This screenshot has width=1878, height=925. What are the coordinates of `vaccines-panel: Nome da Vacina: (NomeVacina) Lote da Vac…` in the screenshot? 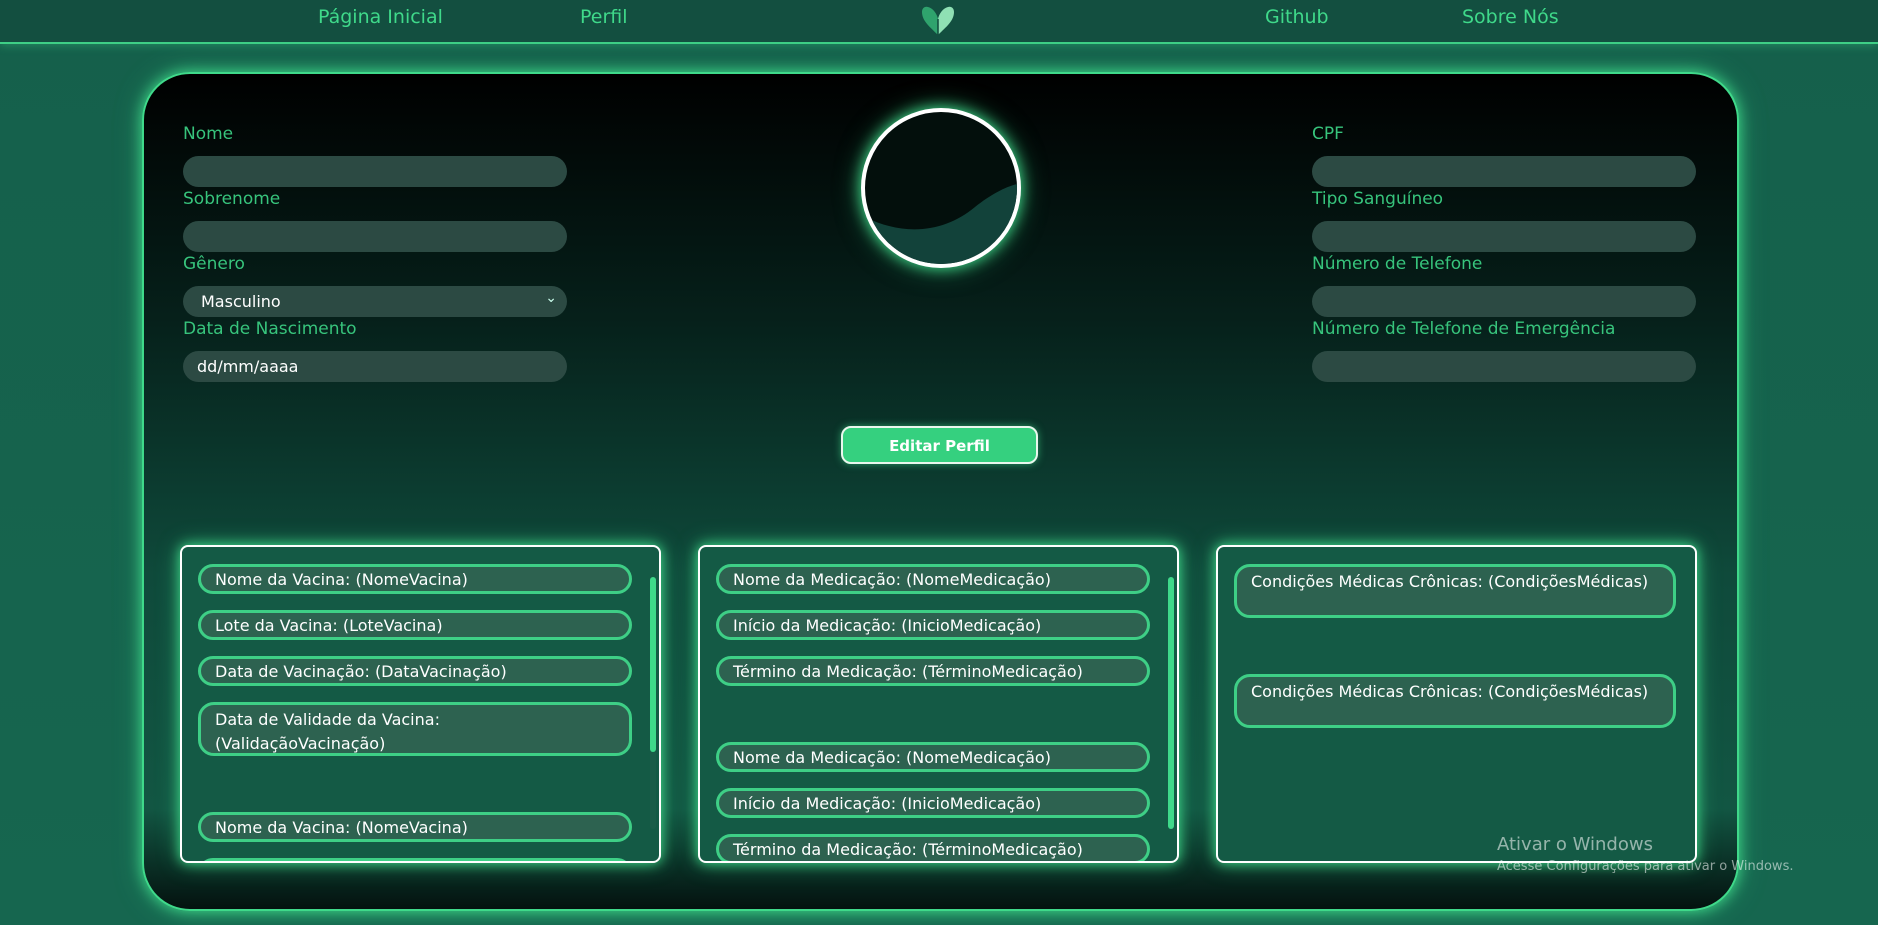 It's located at (420, 704).